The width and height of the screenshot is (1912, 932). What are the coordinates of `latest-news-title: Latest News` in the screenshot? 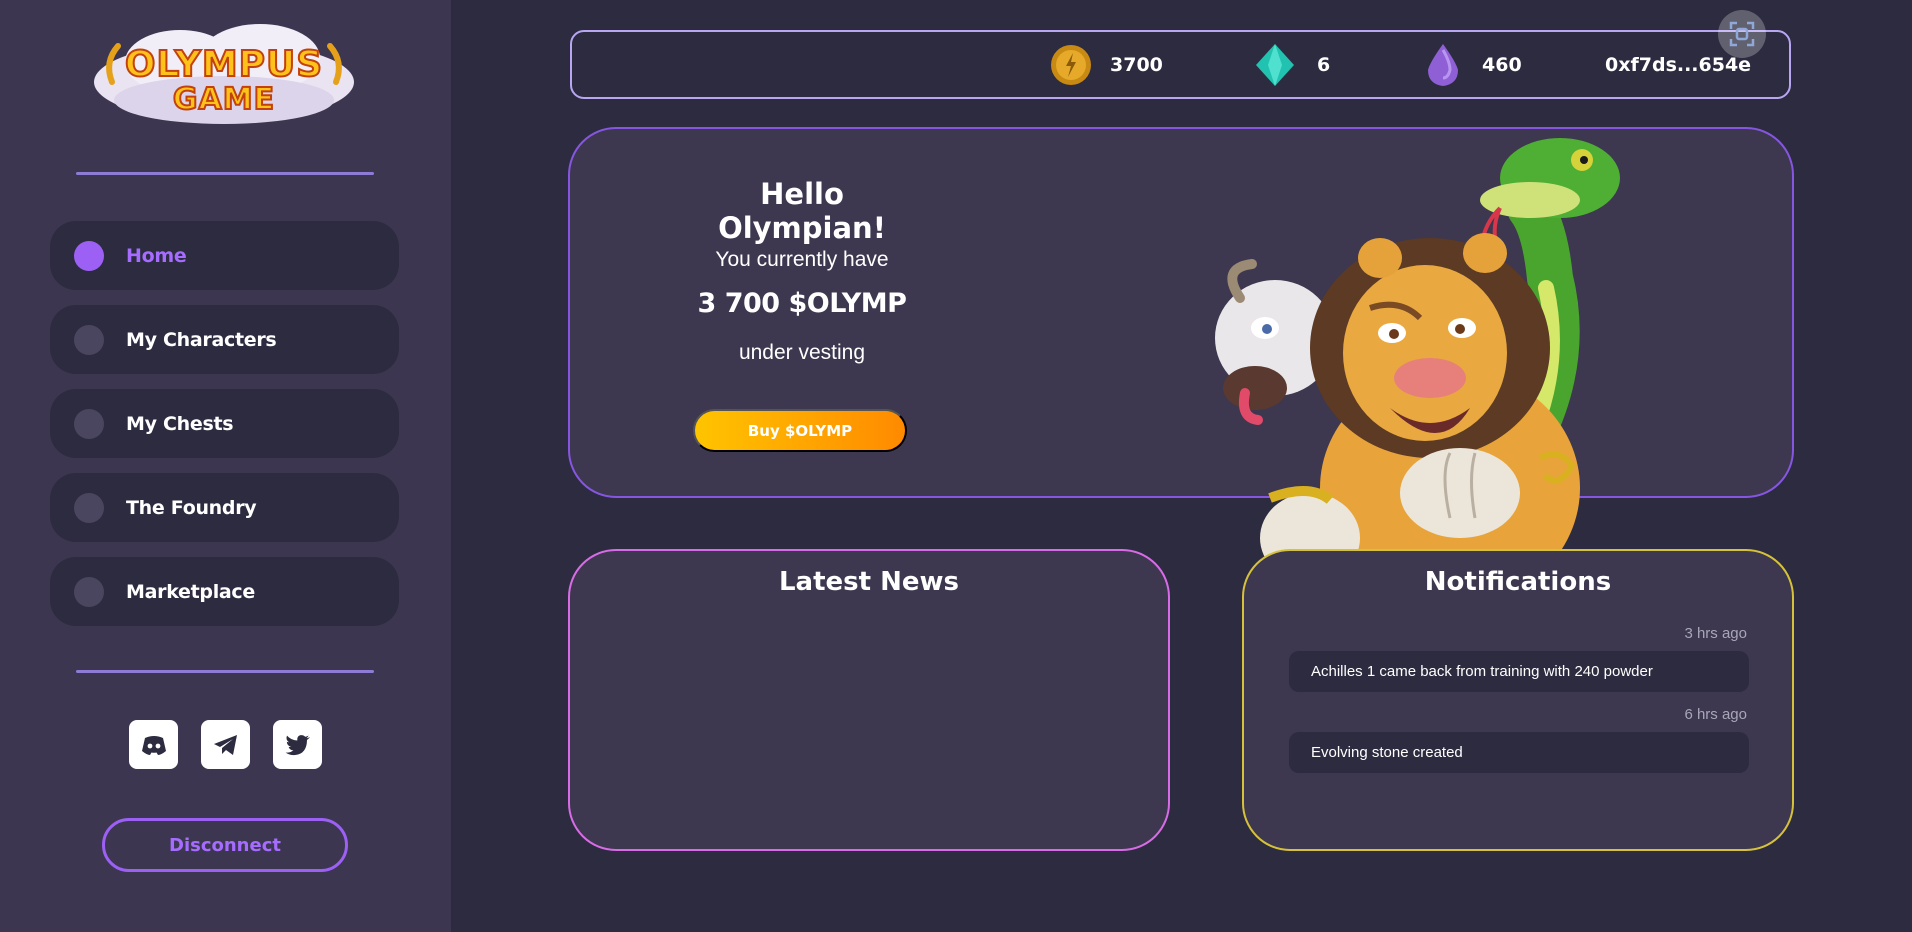 It's located at (869, 582).